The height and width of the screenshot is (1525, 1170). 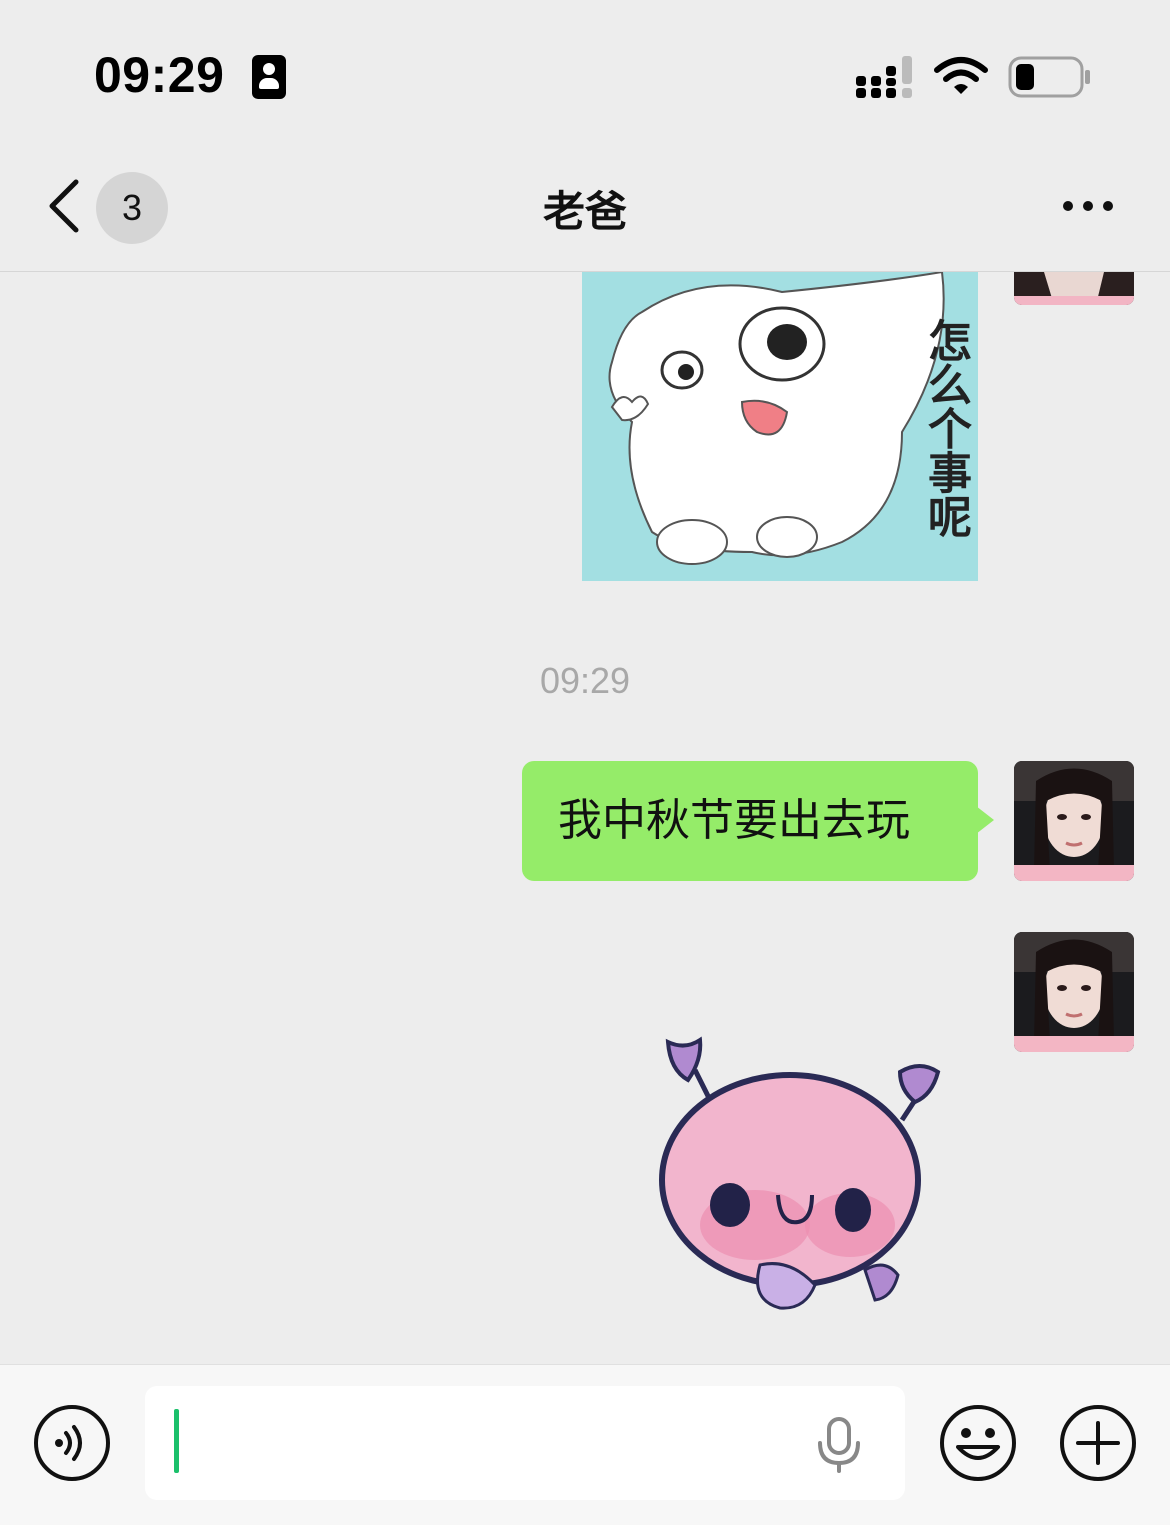 What do you see at coordinates (985, 820) in the screenshot?
I see `bubble-tail` at bounding box center [985, 820].